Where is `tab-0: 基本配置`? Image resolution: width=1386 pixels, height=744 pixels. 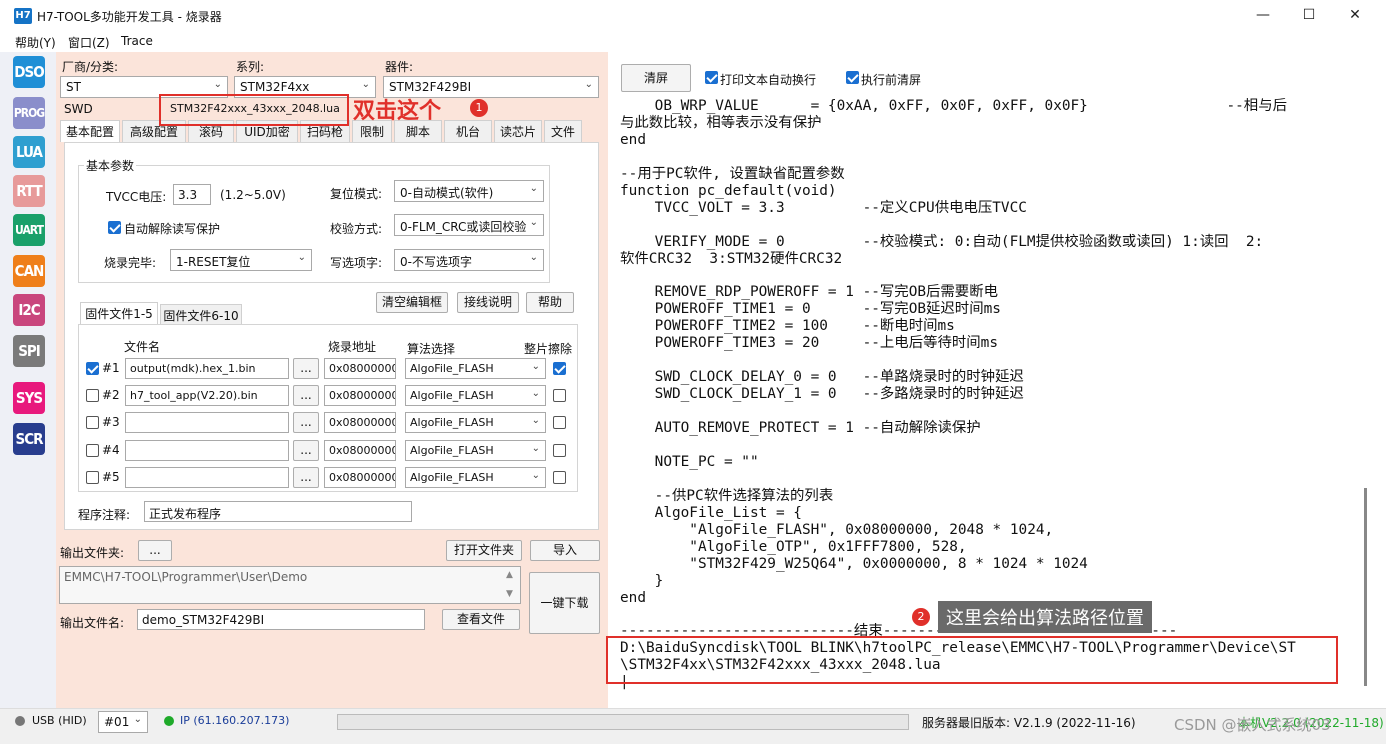 tab-0: 基本配置 is located at coordinates (90, 131).